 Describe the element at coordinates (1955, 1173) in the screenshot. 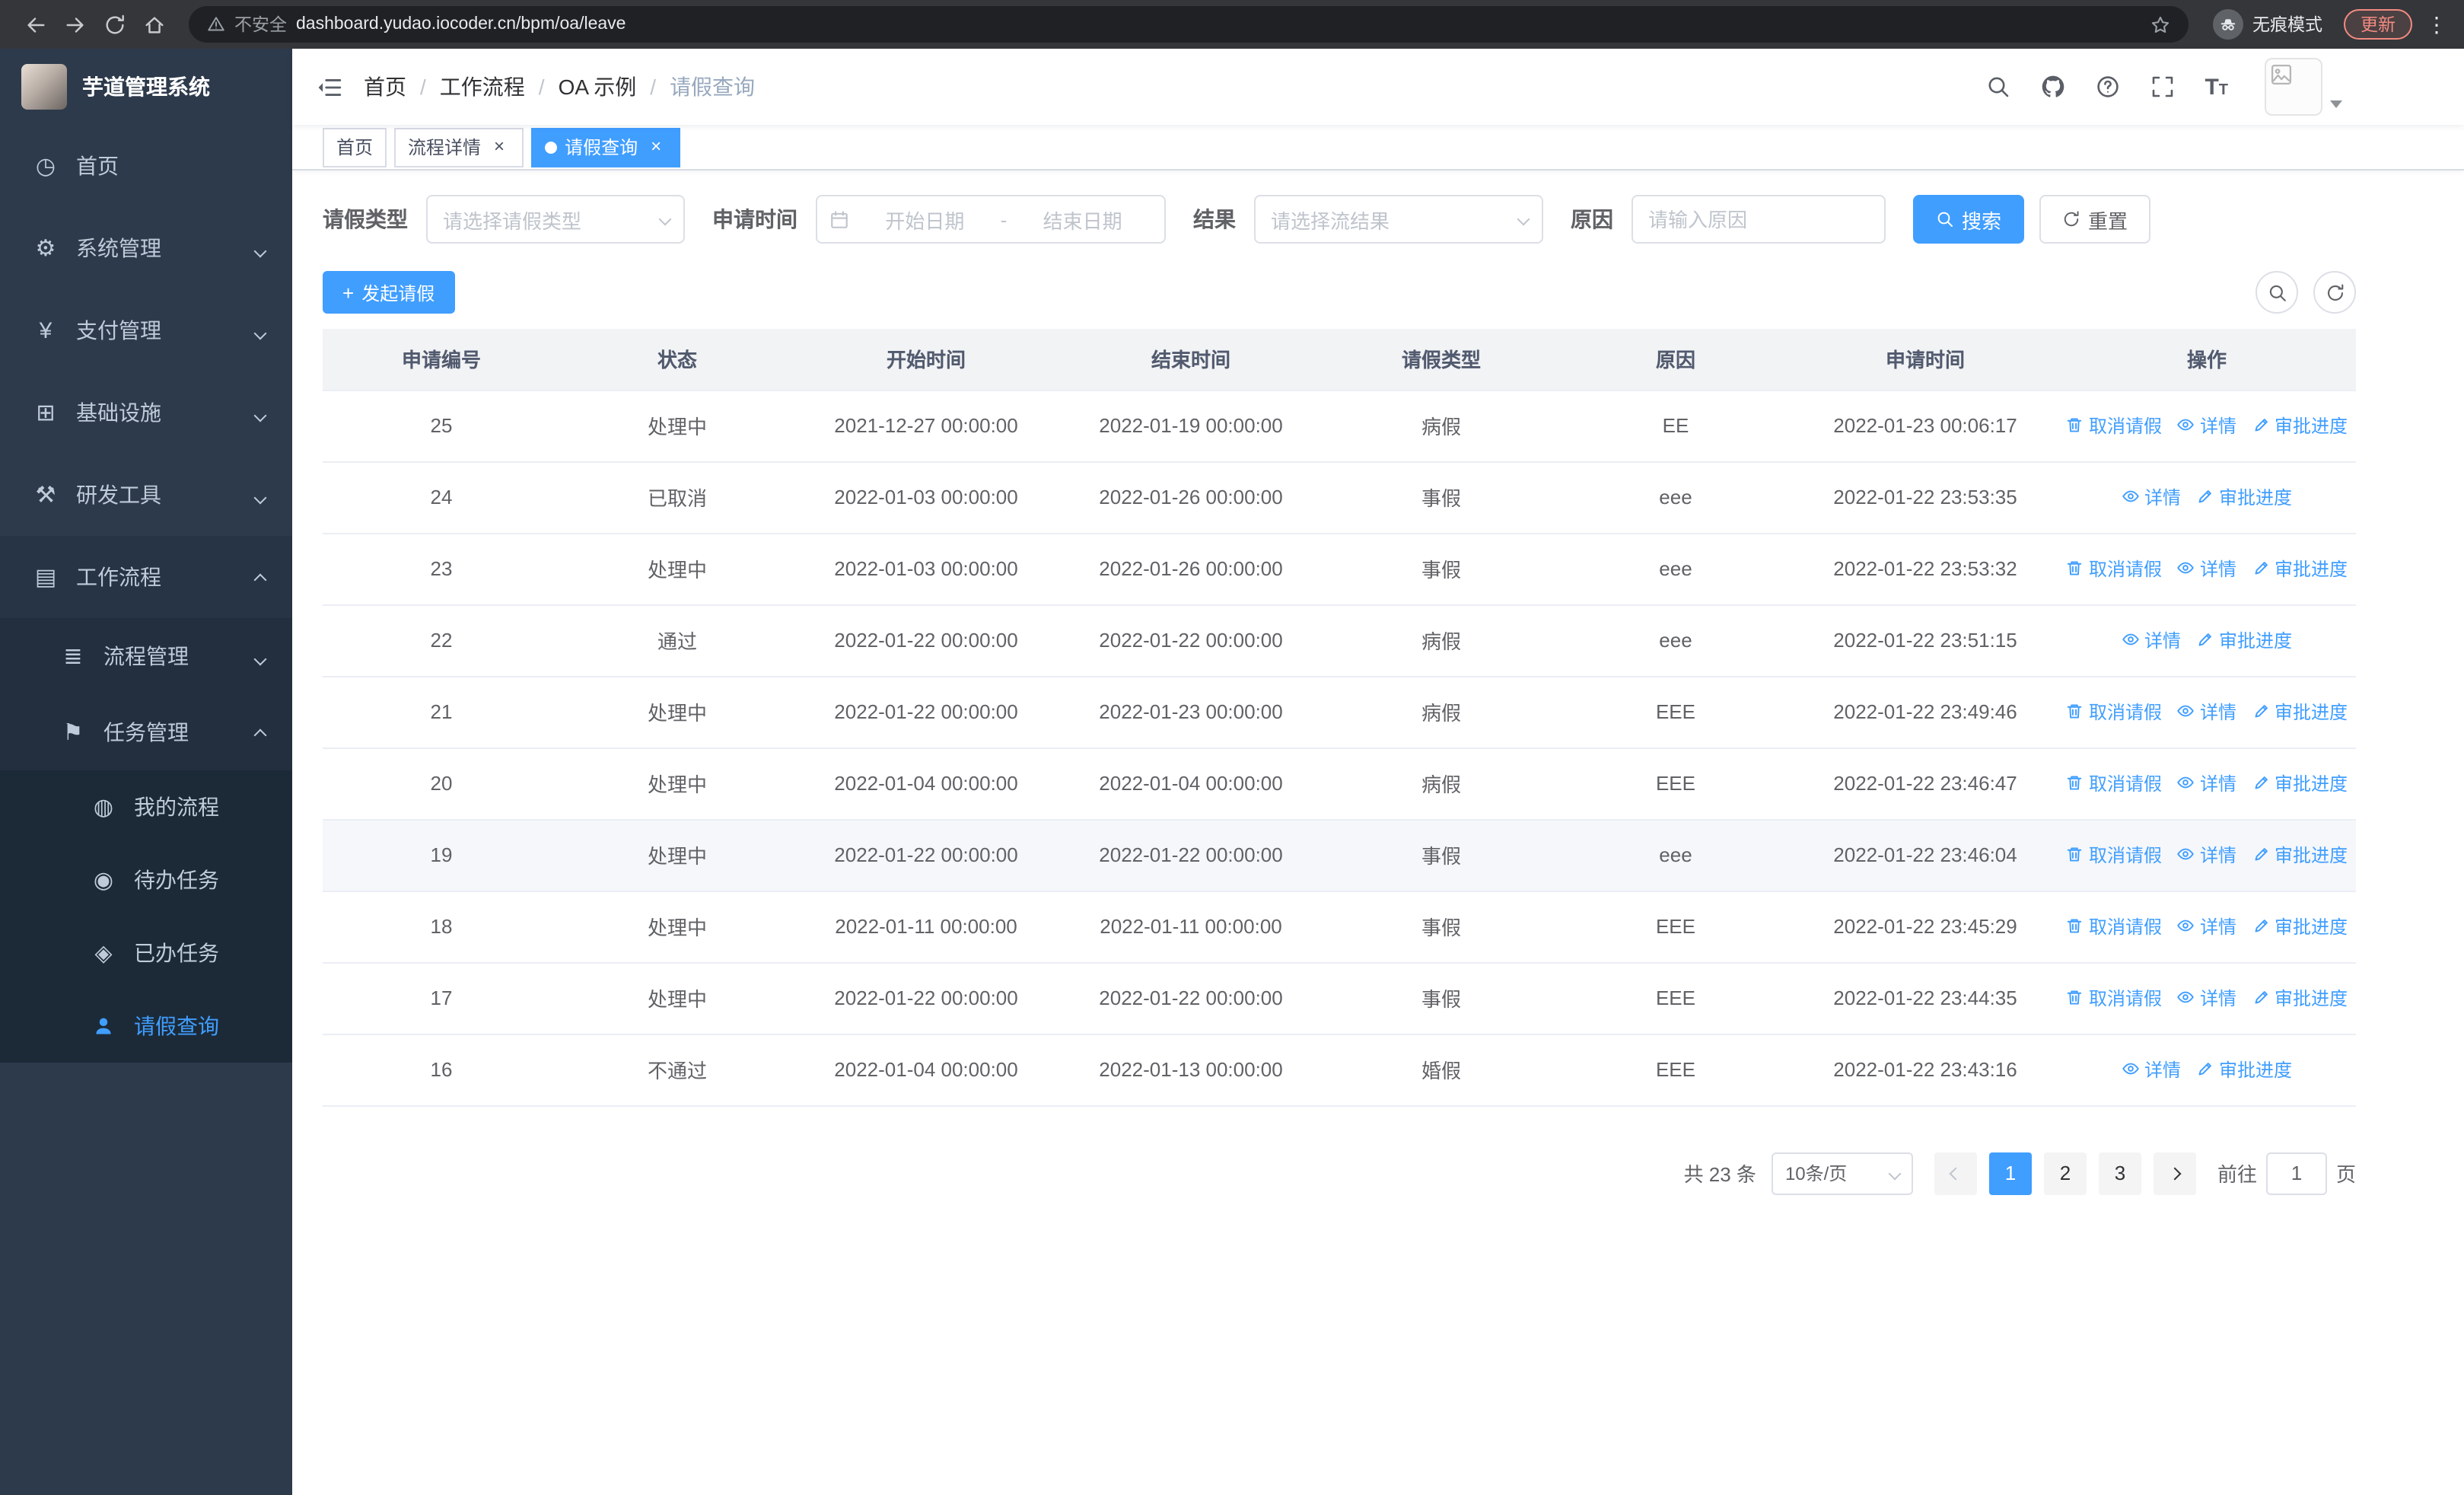

I see `prev-page-button` at that location.